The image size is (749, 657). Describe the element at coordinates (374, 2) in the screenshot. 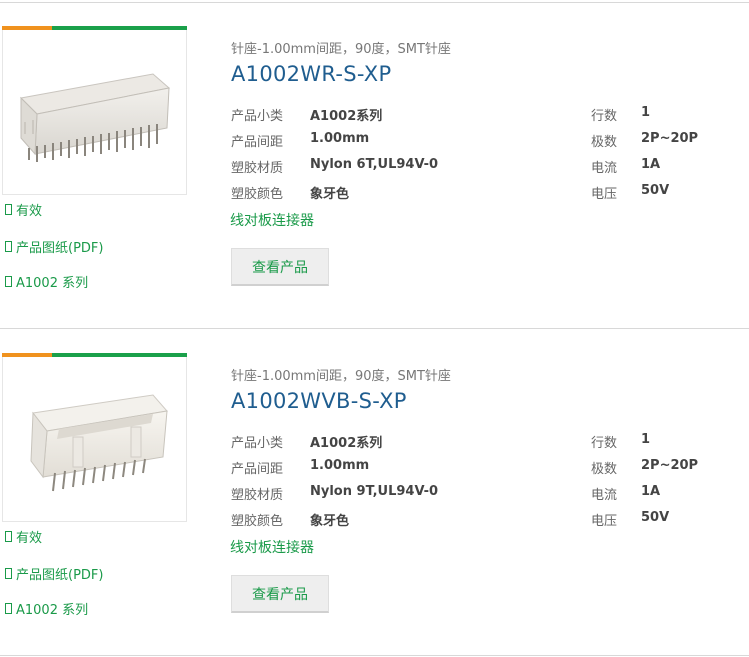

I see `top-divider` at that location.